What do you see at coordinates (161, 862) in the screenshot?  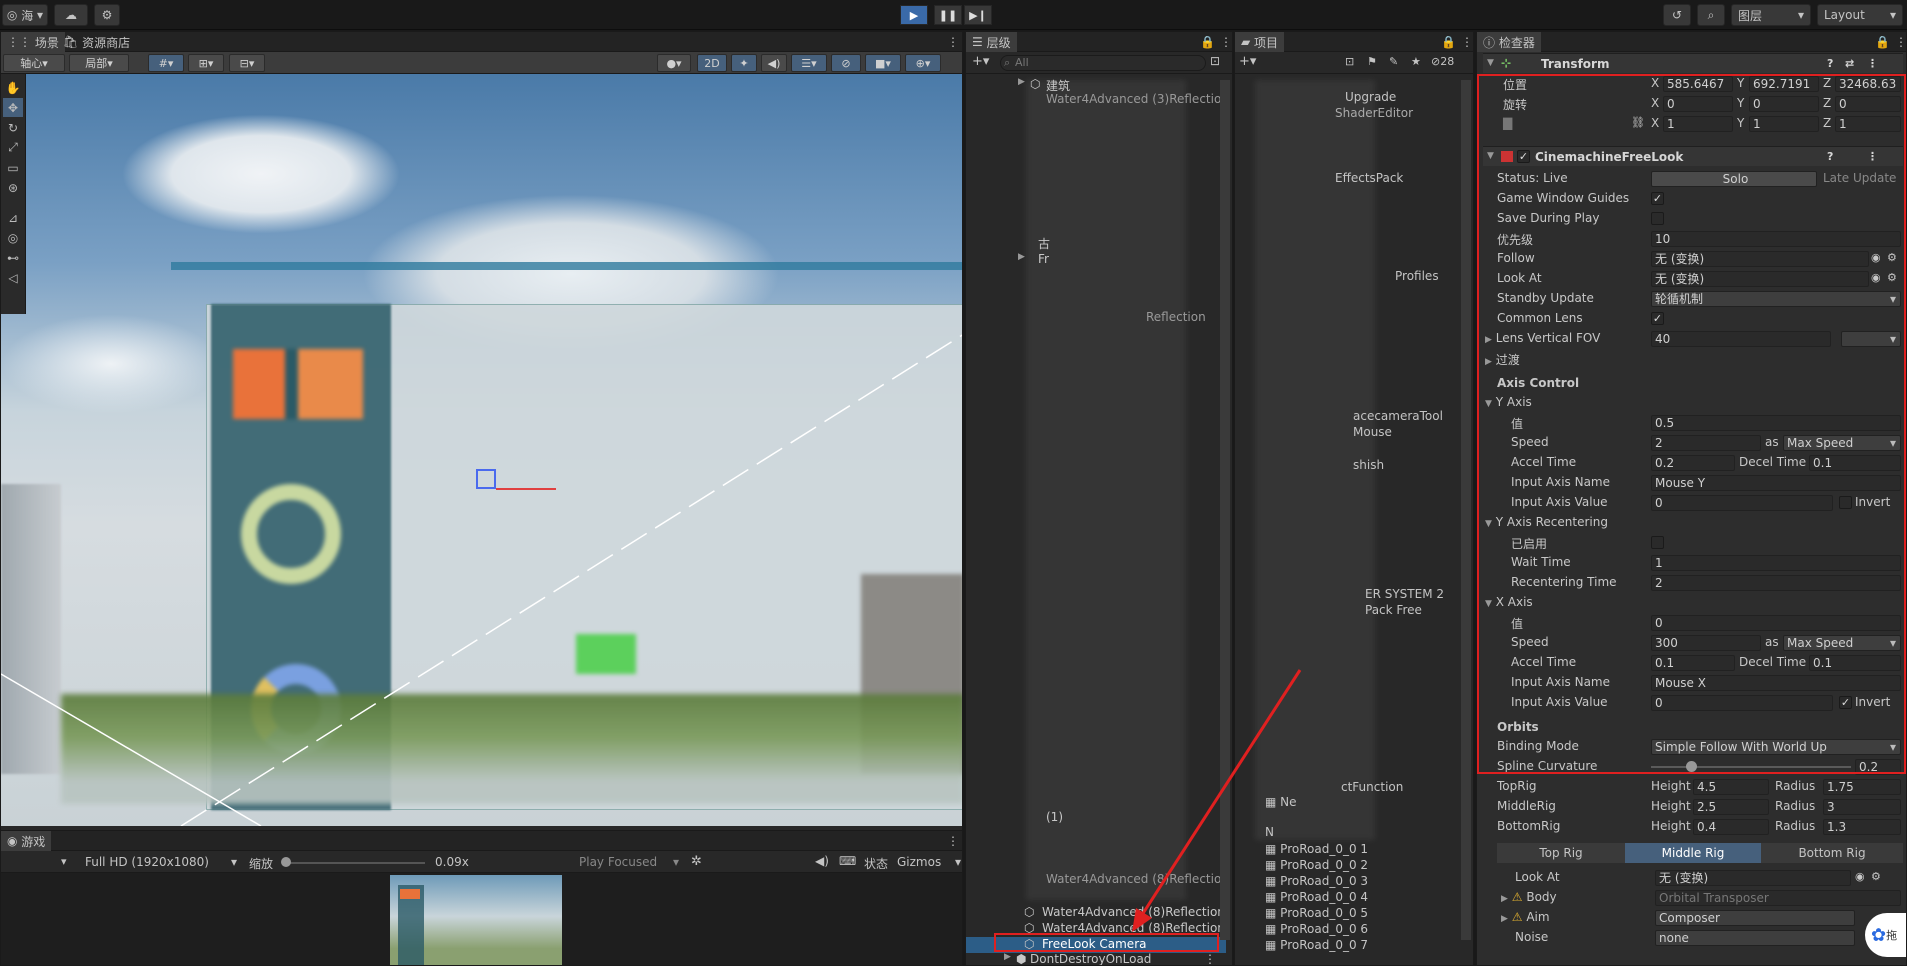 I see `resolution-dropdown: Full HD (1920x1080) ▾` at bounding box center [161, 862].